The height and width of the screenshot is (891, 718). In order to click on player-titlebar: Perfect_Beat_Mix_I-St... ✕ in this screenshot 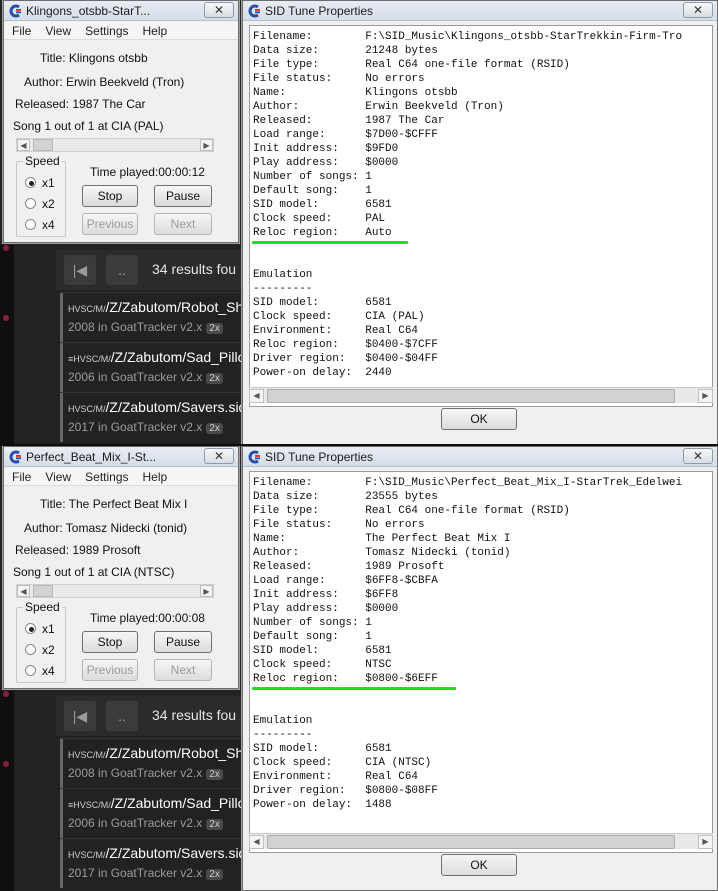, I will do `click(121, 457)`.